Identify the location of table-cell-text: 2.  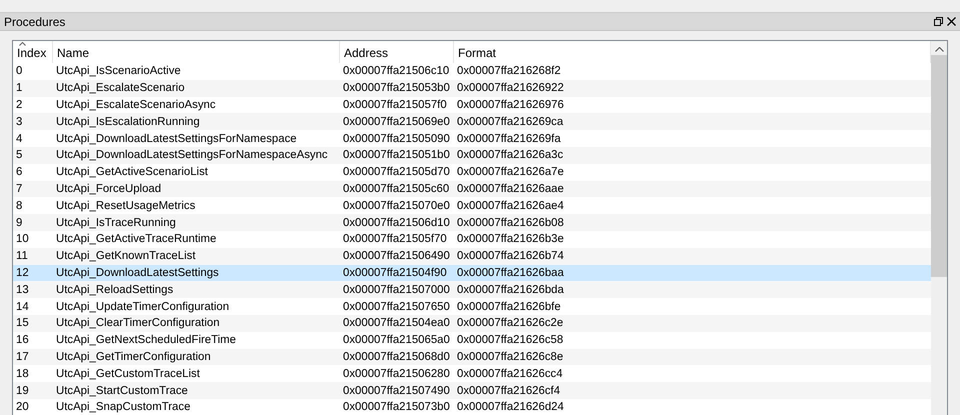
(19, 104).